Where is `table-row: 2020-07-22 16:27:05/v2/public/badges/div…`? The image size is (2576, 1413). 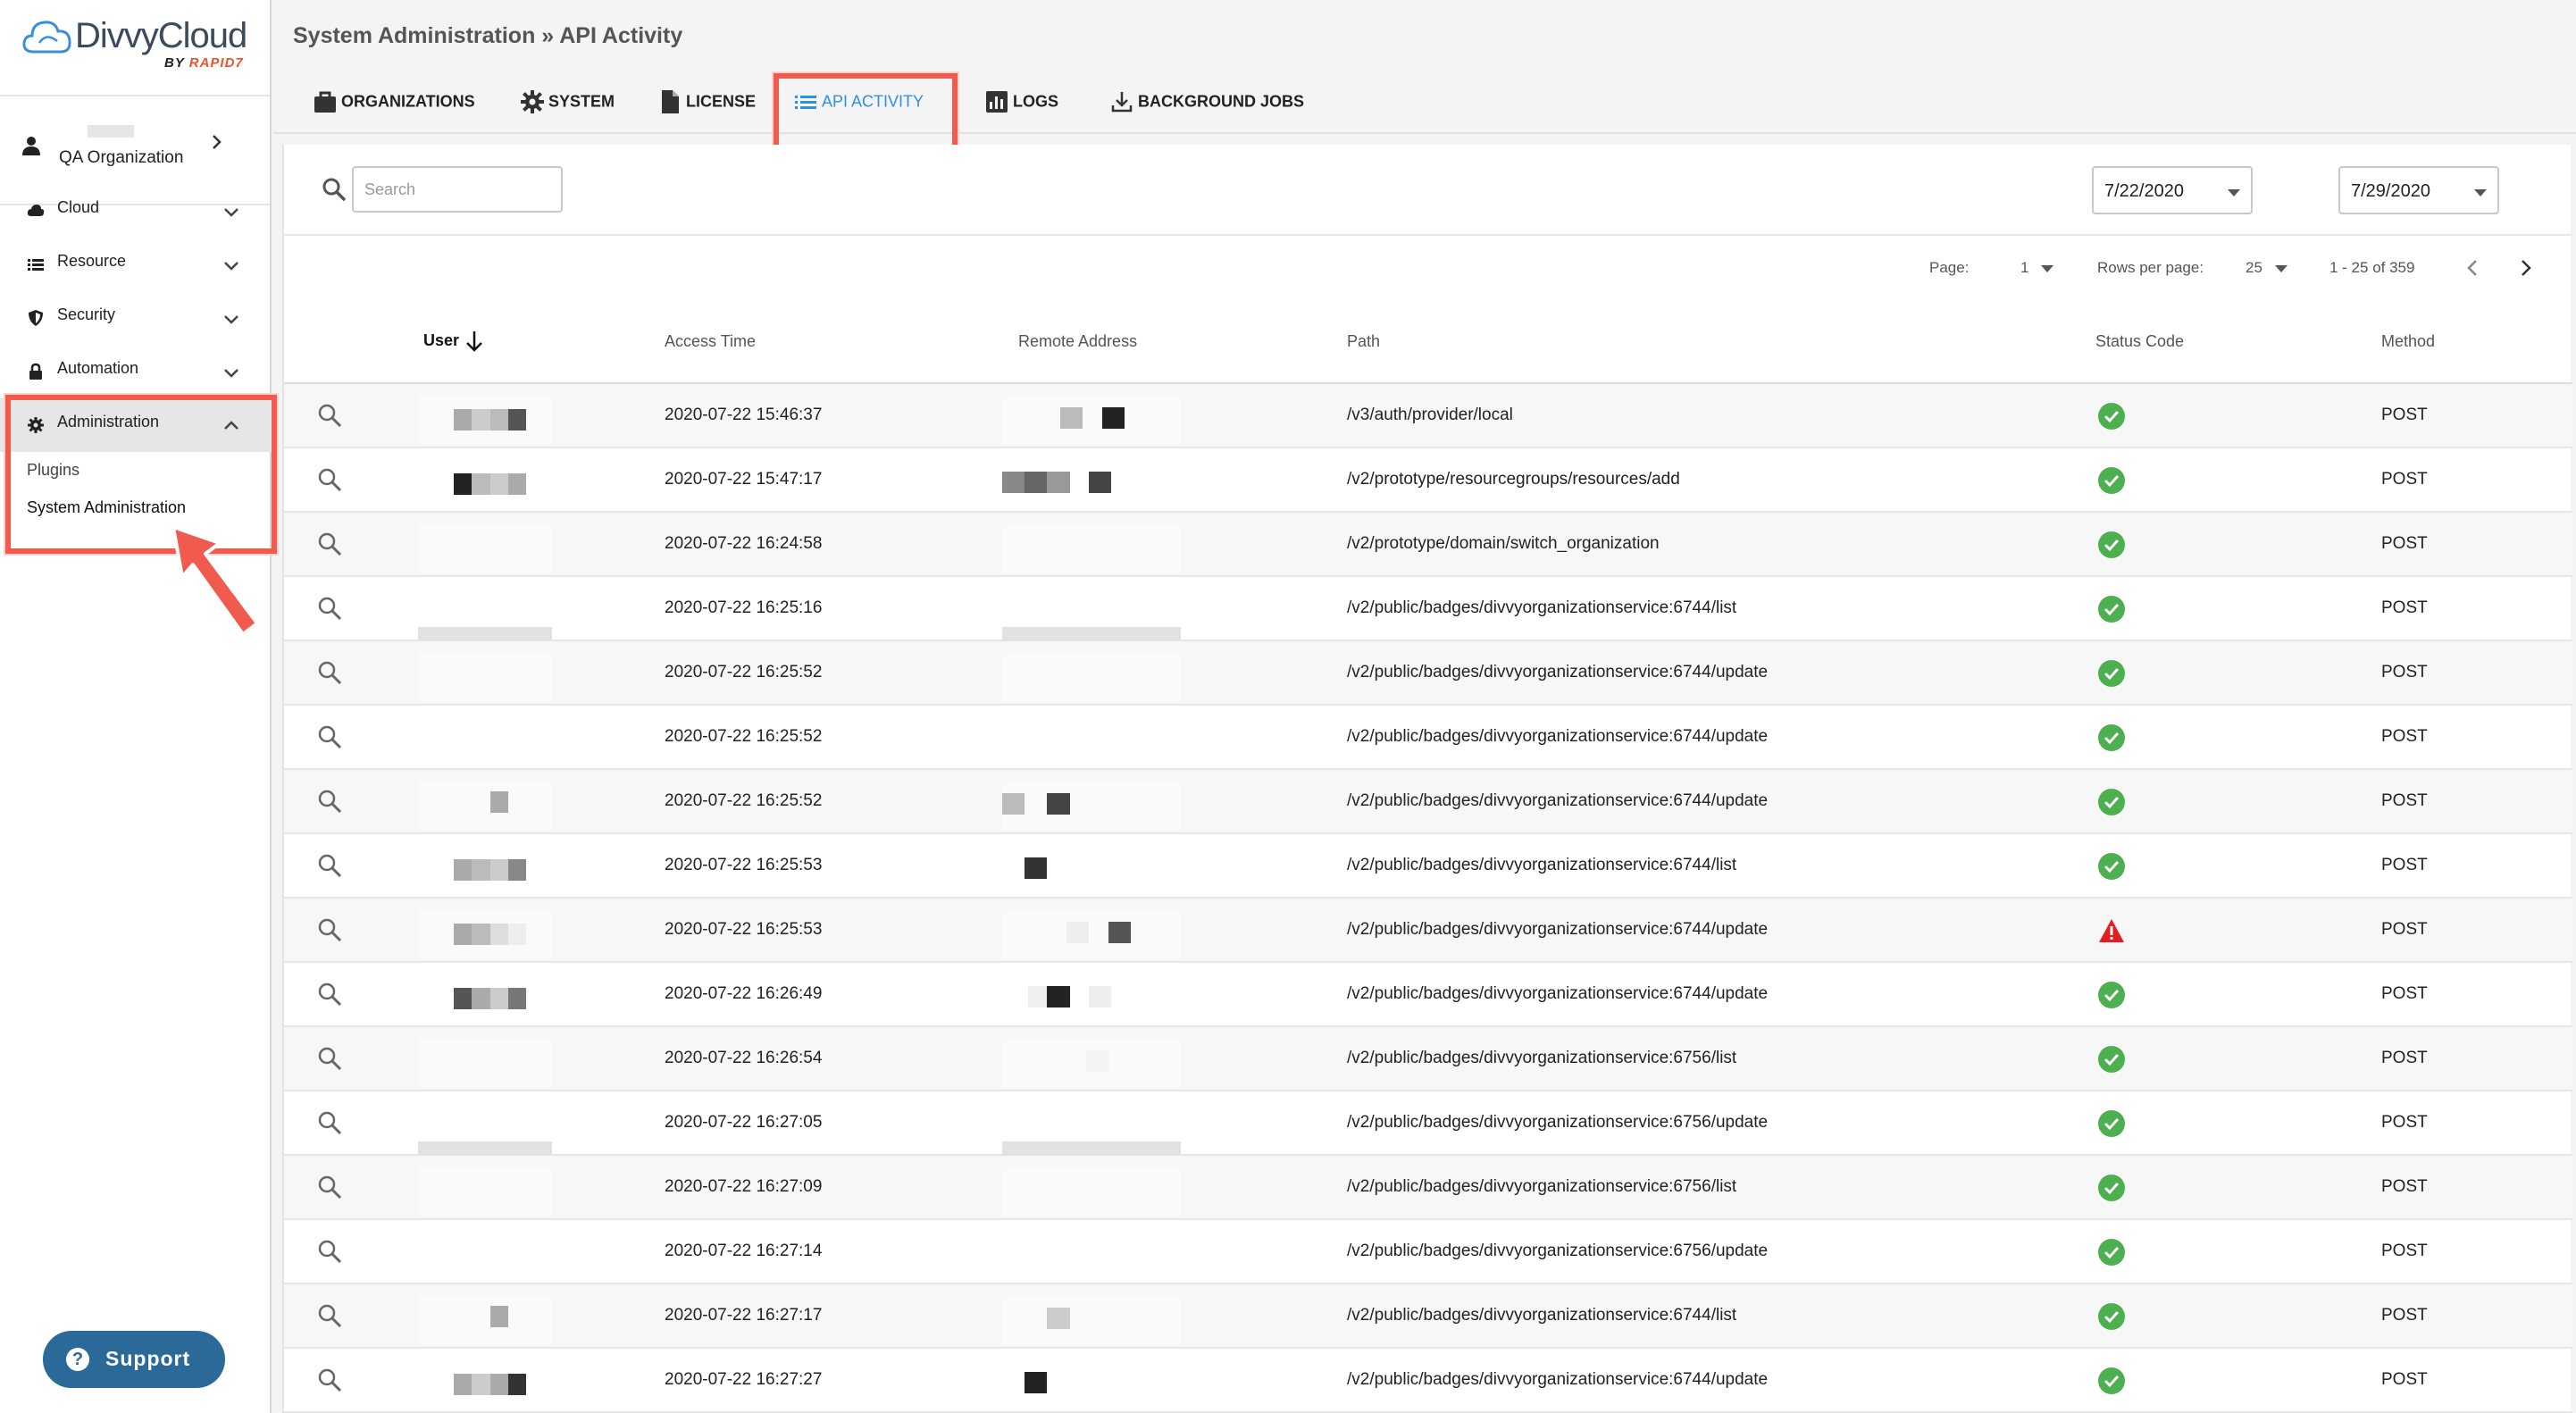 table-row: 2020-07-22 16:27:05/v2/public/badges/div… is located at coordinates (1428, 1128).